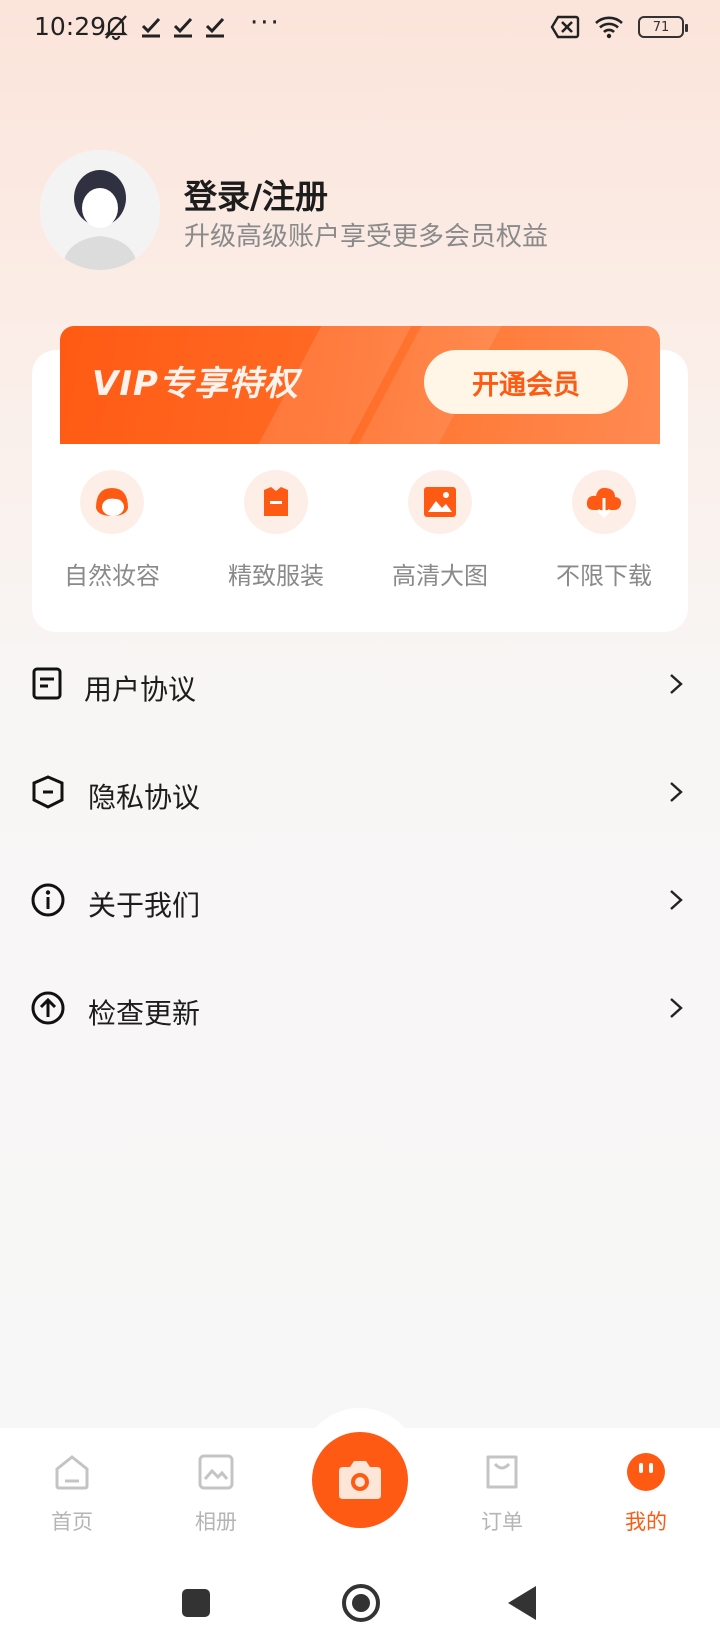  What do you see at coordinates (196, 1603) in the screenshot?
I see `recent-apps-button` at bounding box center [196, 1603].